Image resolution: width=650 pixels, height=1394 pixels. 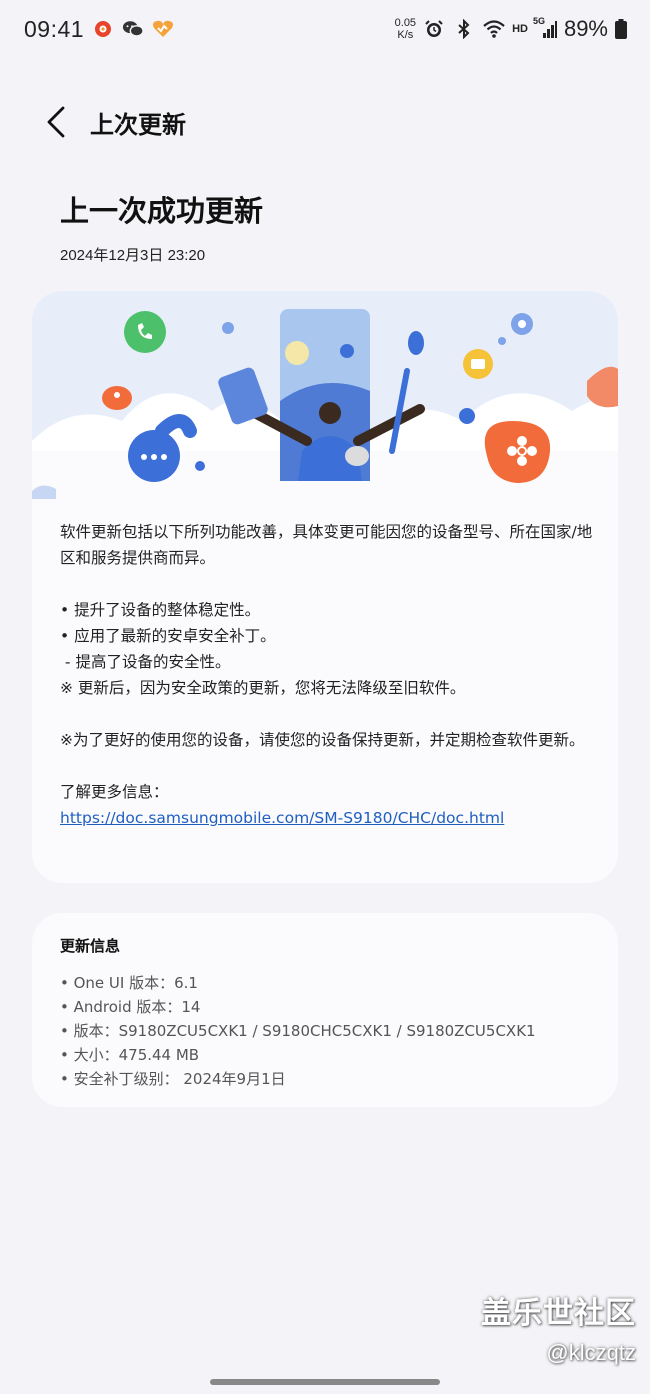 I want to click on app-header: 上次更新, so click(x=325, y=122).